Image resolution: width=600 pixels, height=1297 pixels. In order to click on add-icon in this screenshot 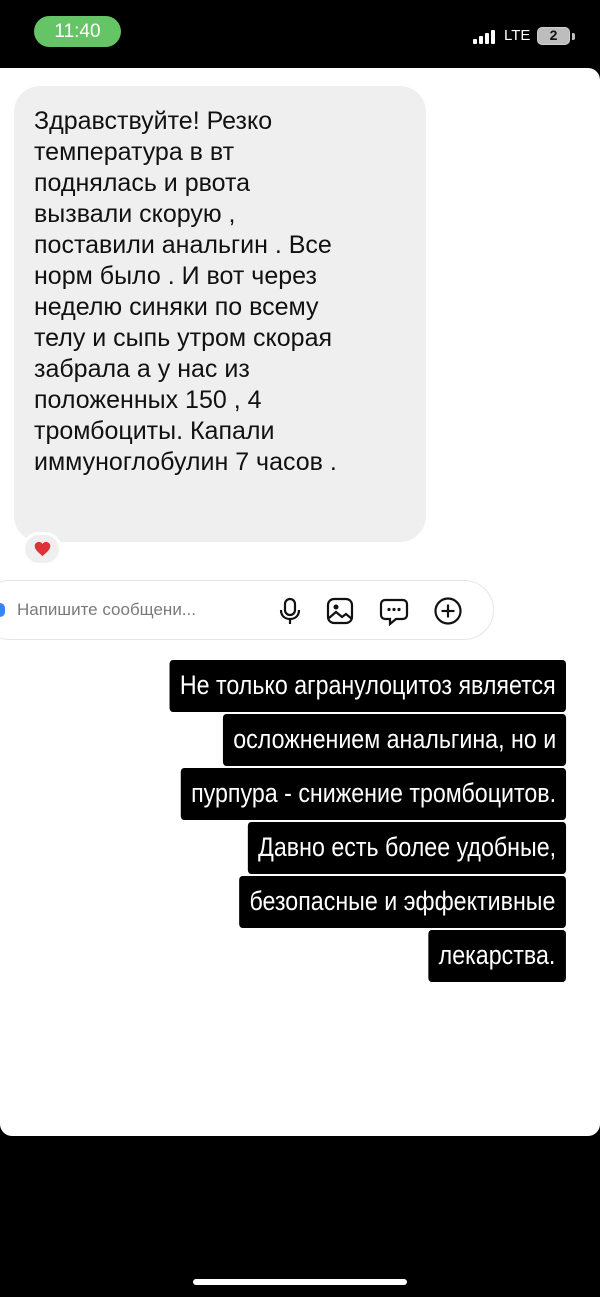, I will do `click(448, 611)`.